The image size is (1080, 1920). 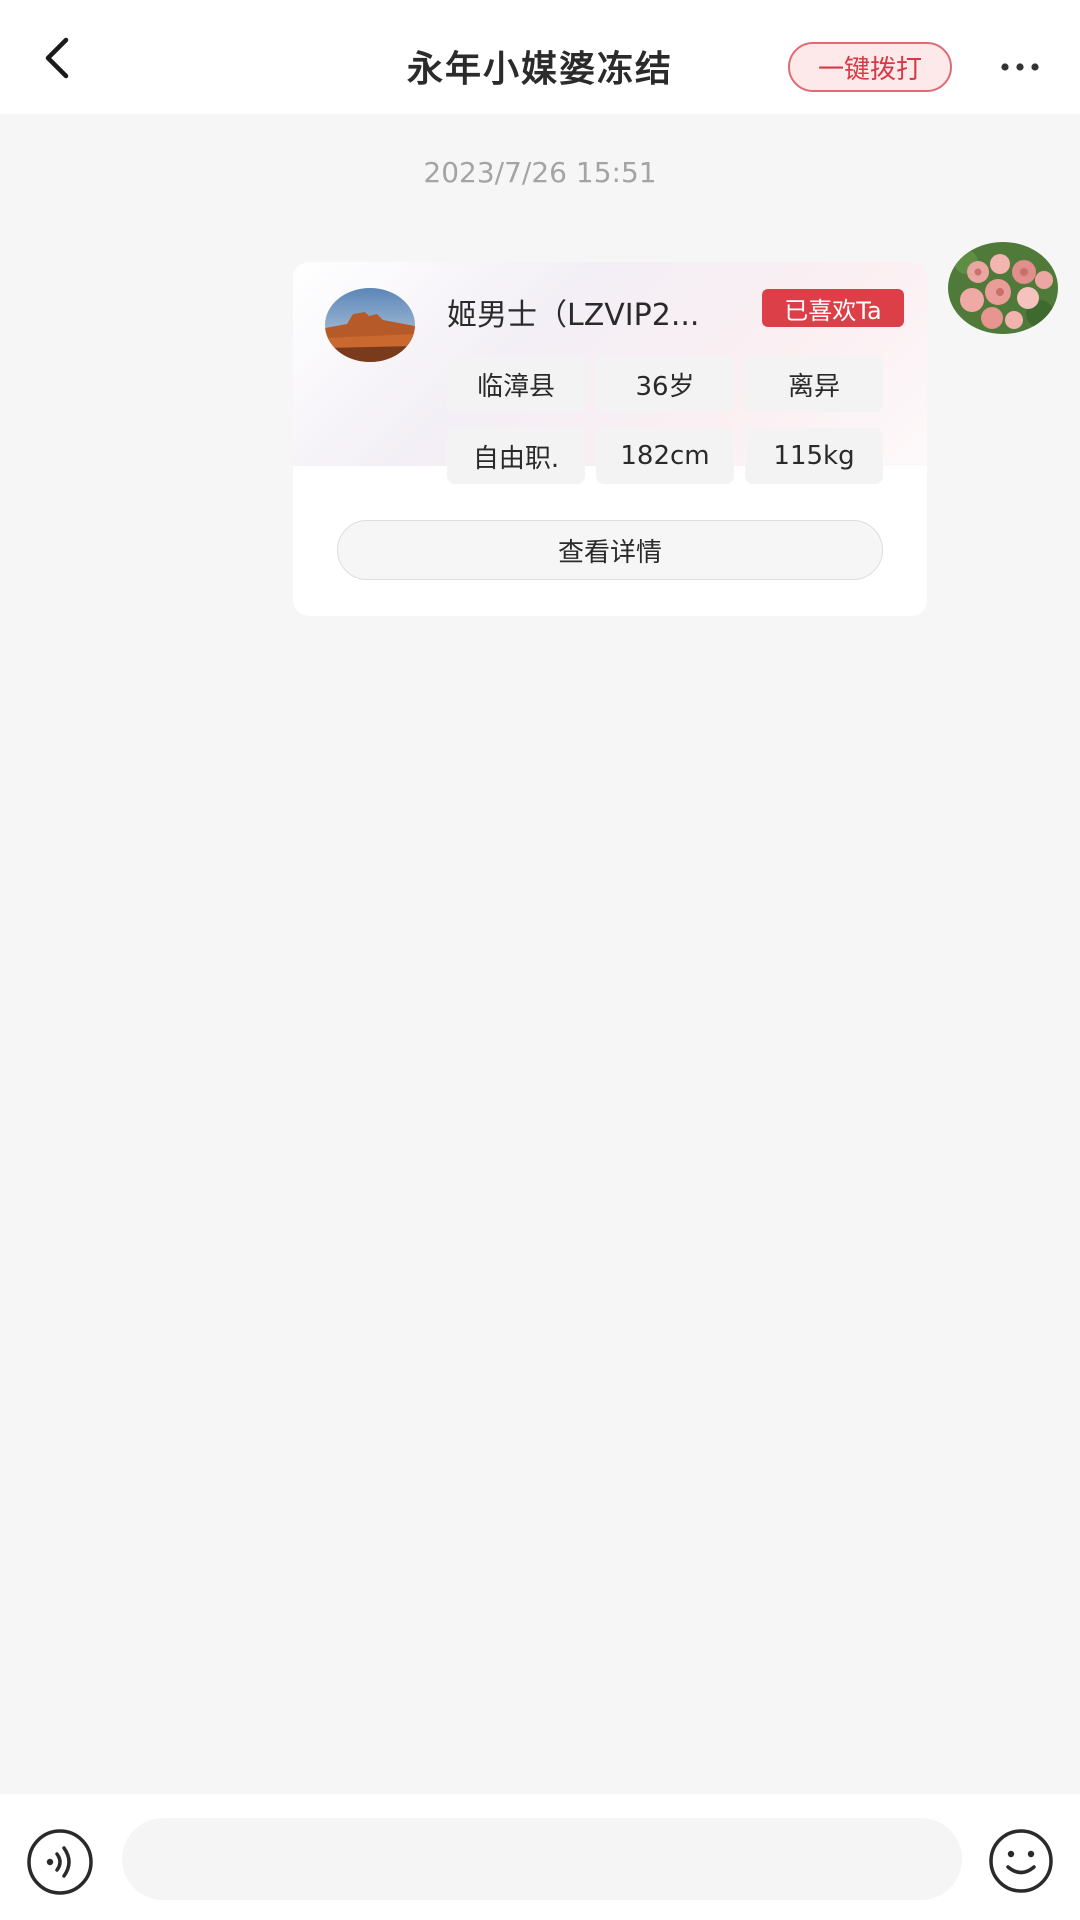 I want to click on profile-avatar, so click(x=370, y=325).